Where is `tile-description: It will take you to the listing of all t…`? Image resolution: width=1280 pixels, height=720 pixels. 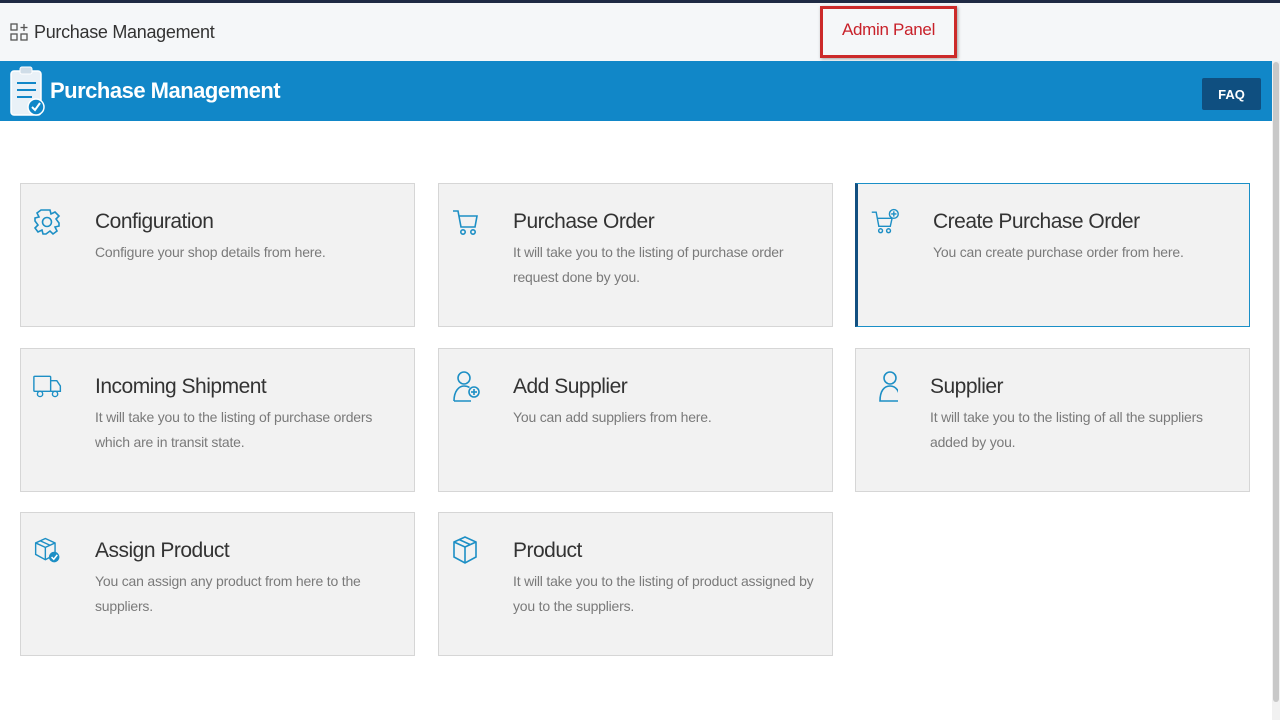 tile-description: It will take you to the listing of all t… is located at coordinates (1066, 429).